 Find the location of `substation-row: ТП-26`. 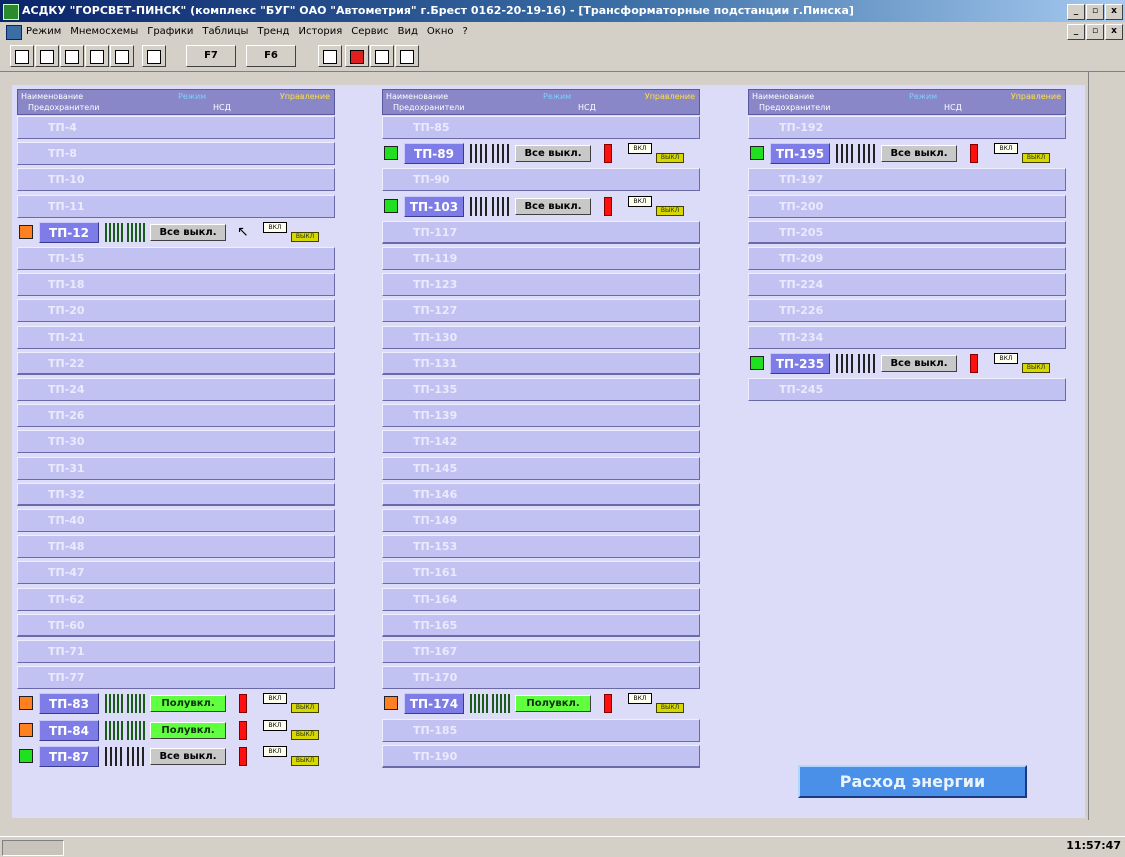

substation-row: ТП-26 is located at coordinates (176, 416).